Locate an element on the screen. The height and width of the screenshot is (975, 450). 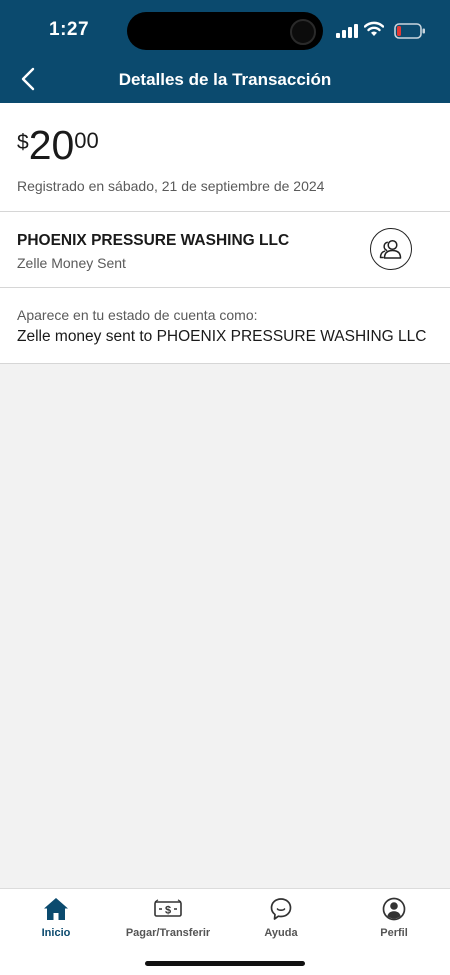
transaction-amount: $2000 is located at coordinates (58, 145).